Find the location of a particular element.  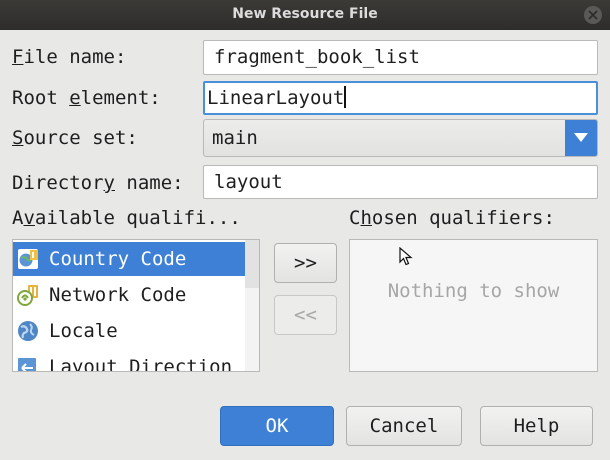

add-qualifier-button: >> is located at coordinates (305, 263).